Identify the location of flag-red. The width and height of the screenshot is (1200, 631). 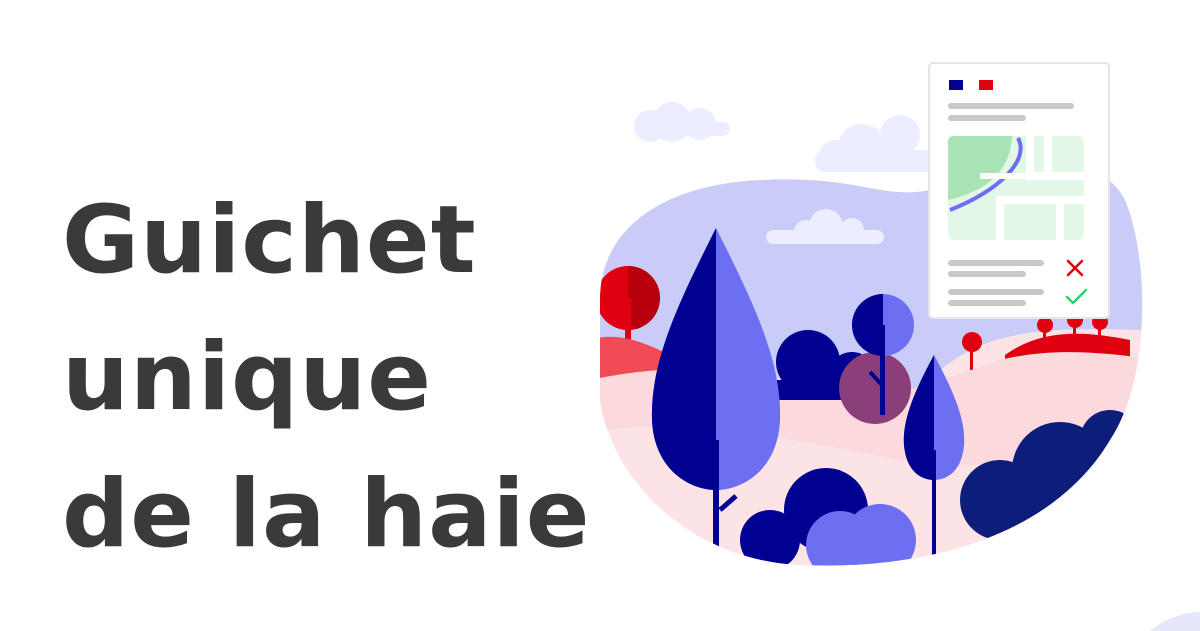
(986, 85).